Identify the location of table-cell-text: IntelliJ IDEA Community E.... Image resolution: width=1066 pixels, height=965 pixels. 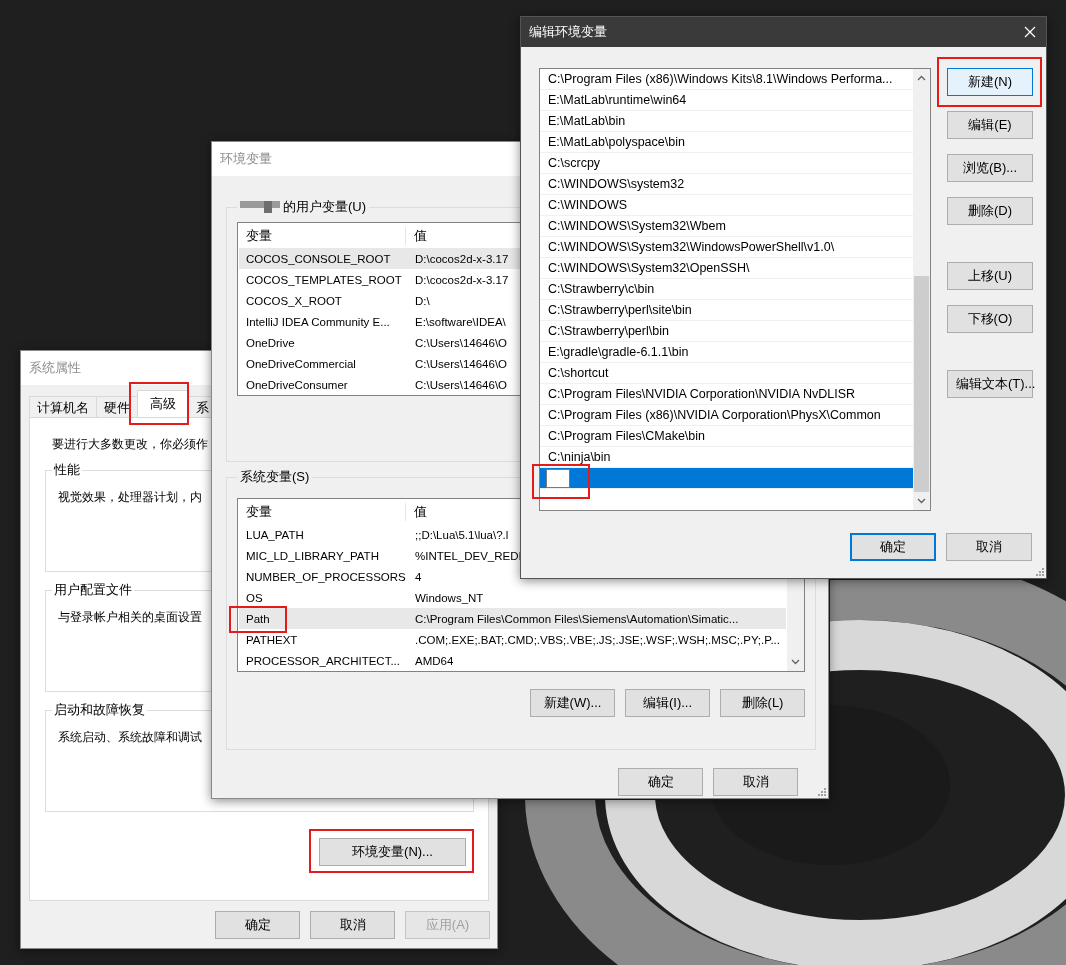
(318, 321).